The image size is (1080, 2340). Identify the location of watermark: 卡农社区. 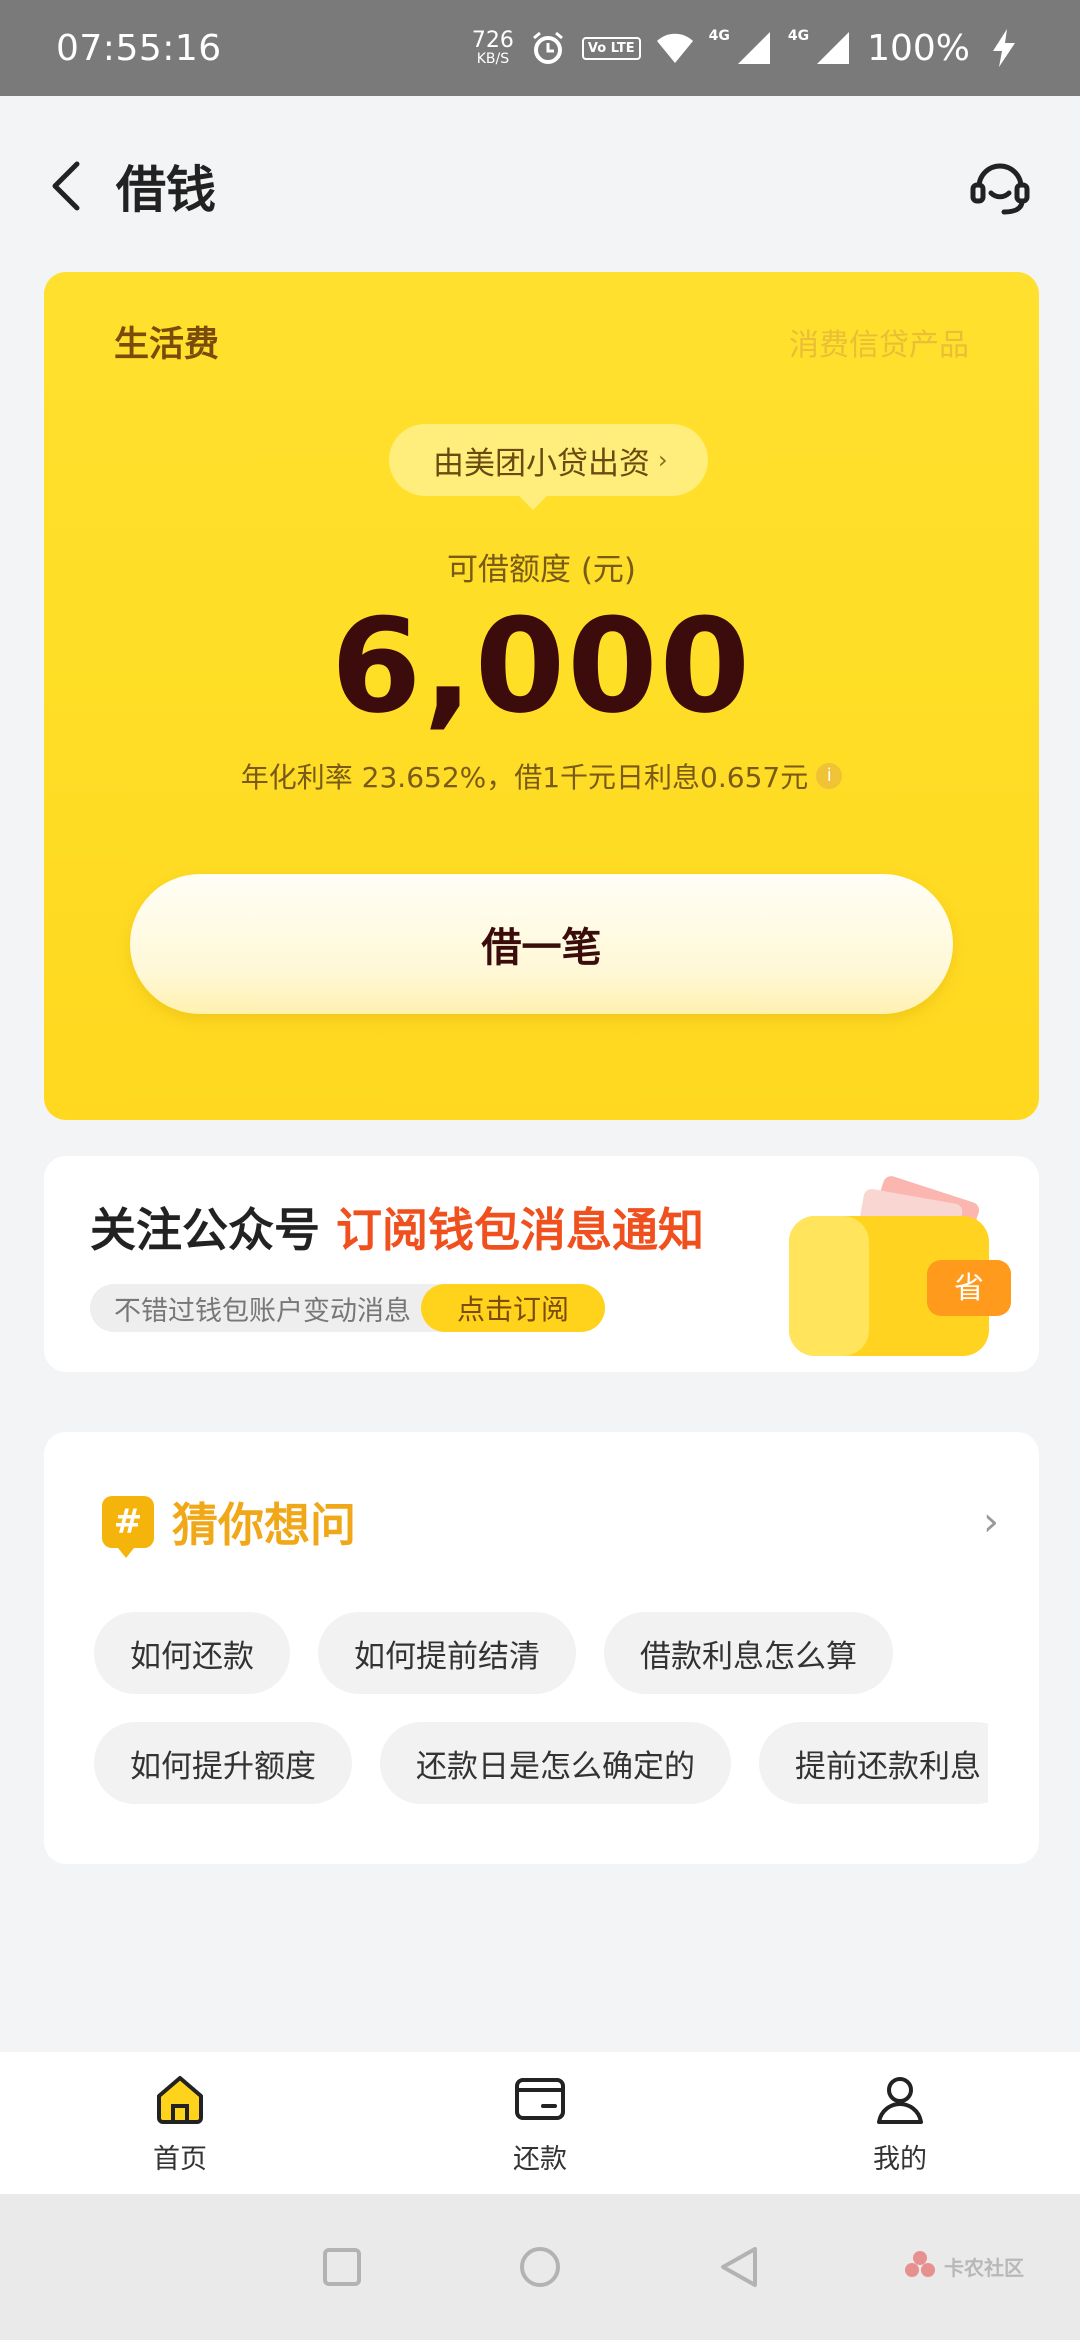
(963, 2266).